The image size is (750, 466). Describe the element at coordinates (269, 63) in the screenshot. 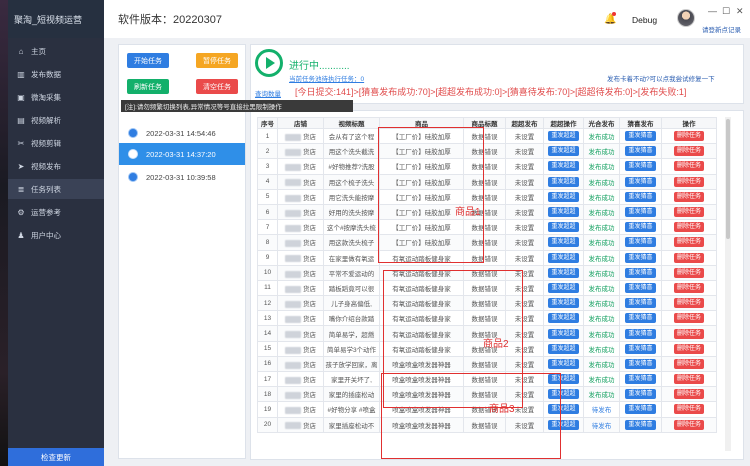

I see `play-icon` at that location.